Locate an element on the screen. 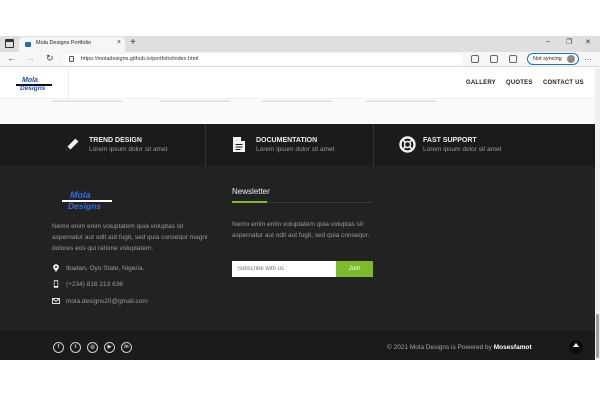 This screenshot has width=600, height=400. contact-email: mola.designs20@gmail.com is located at coordinates (137, 302).